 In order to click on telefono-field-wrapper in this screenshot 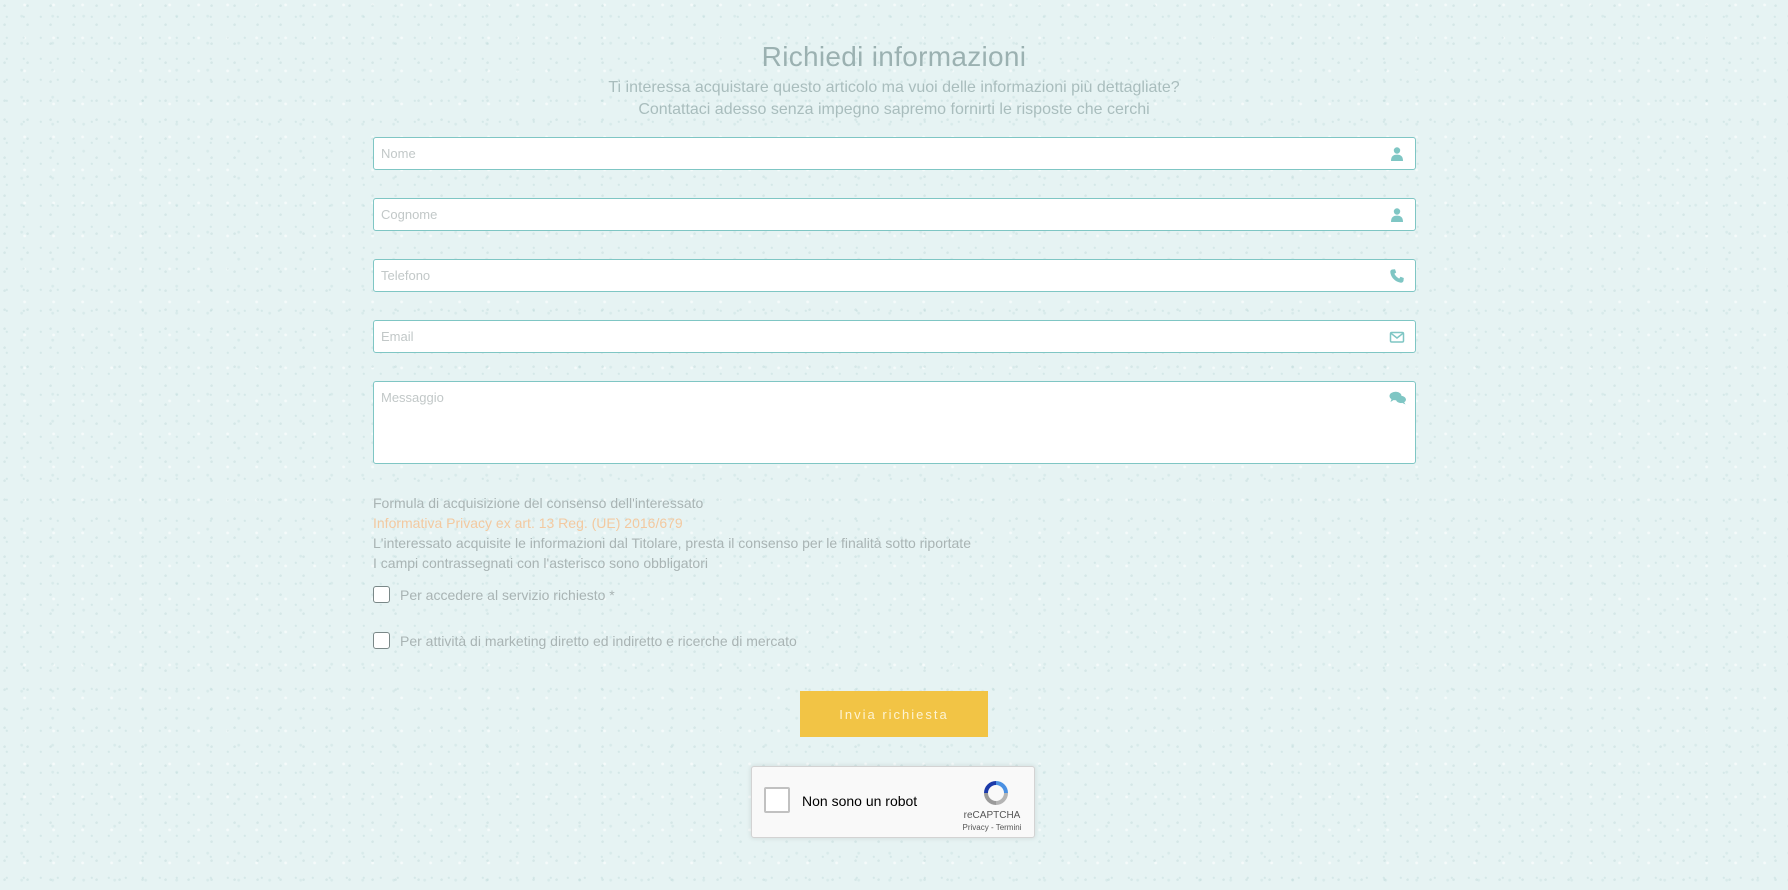, I will do `click(894, 275)`.